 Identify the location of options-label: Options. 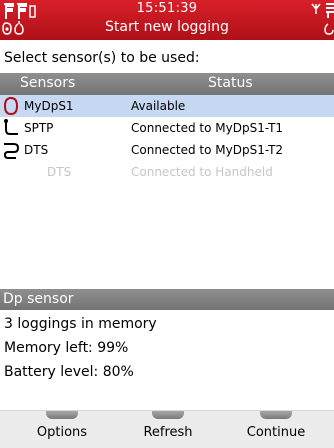
(62, 432).